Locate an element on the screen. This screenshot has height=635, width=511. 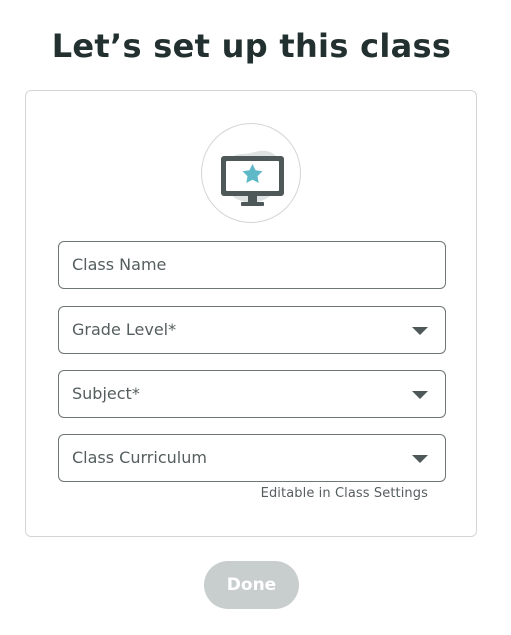
grade-level-select: Grade Level* is located at coordinates (252, 330).